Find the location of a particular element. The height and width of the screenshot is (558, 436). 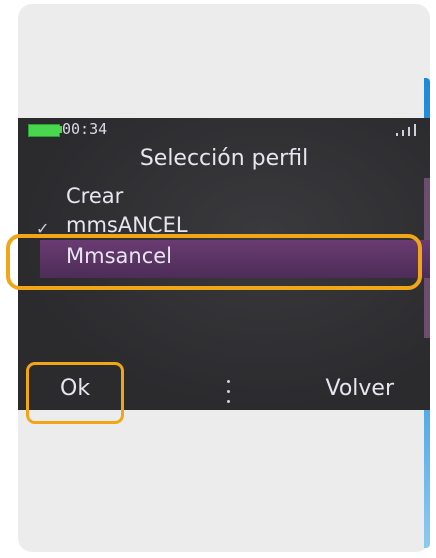

signal-icon is located at coordinates (407, 129).